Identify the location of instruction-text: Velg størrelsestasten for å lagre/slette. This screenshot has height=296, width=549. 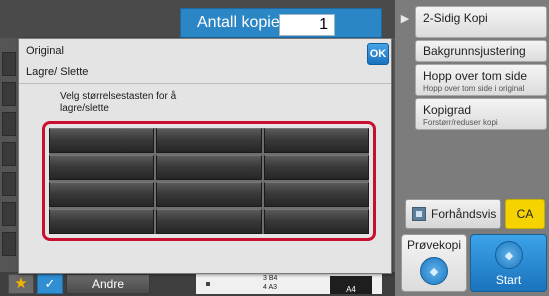
(118, 102).